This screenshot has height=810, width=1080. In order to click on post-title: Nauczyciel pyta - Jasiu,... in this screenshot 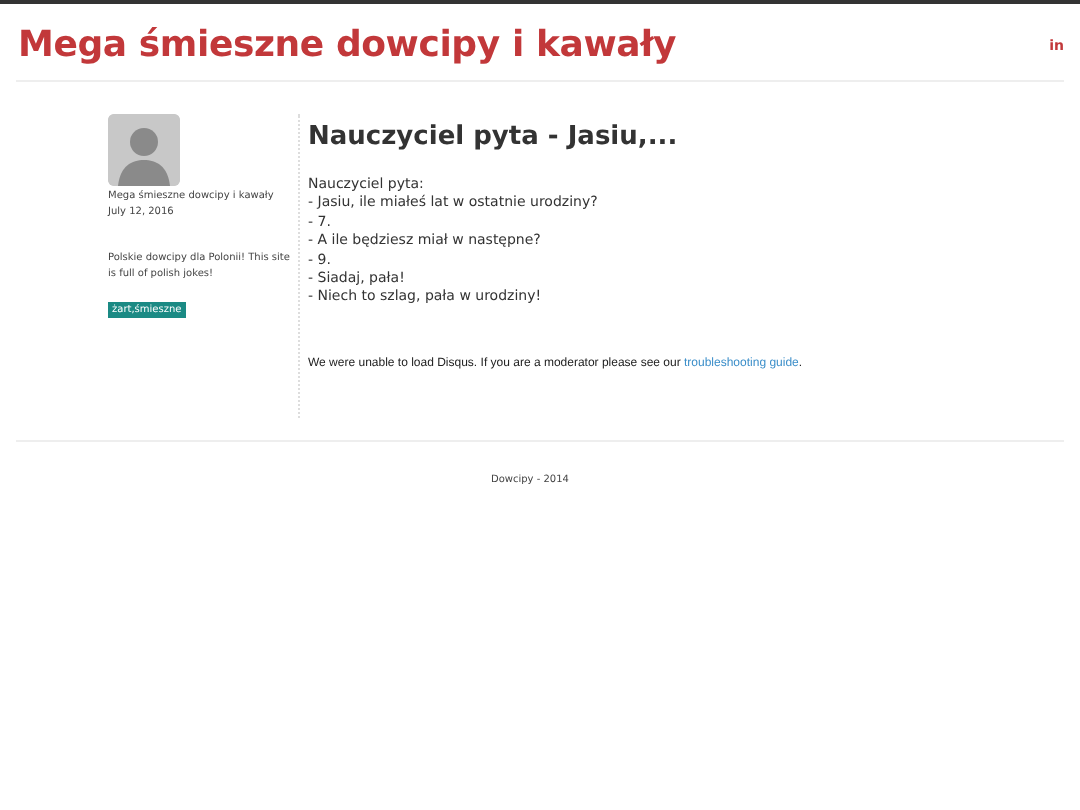, I will do `click(494, 137)`.